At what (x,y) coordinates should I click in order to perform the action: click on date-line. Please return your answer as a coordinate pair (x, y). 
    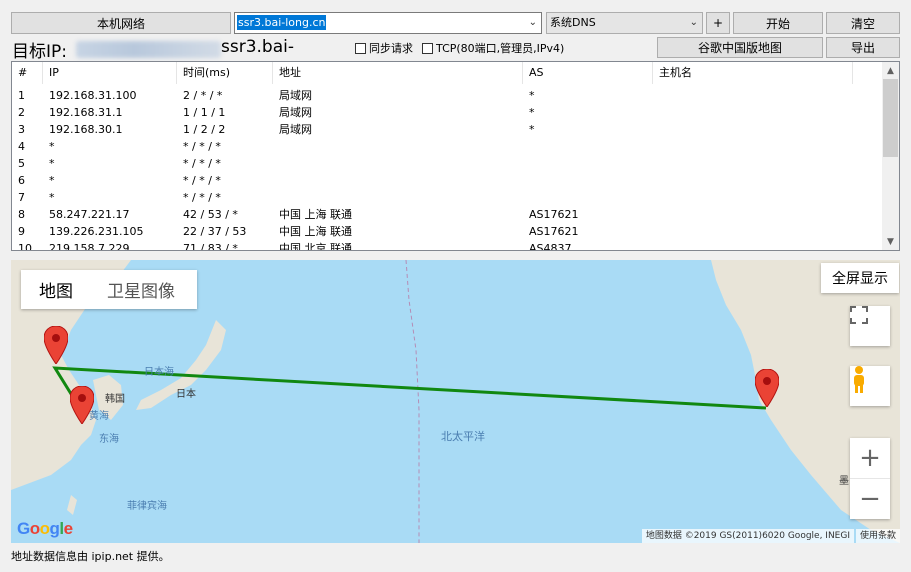
    Looking at the image, I should click on (412, 401).